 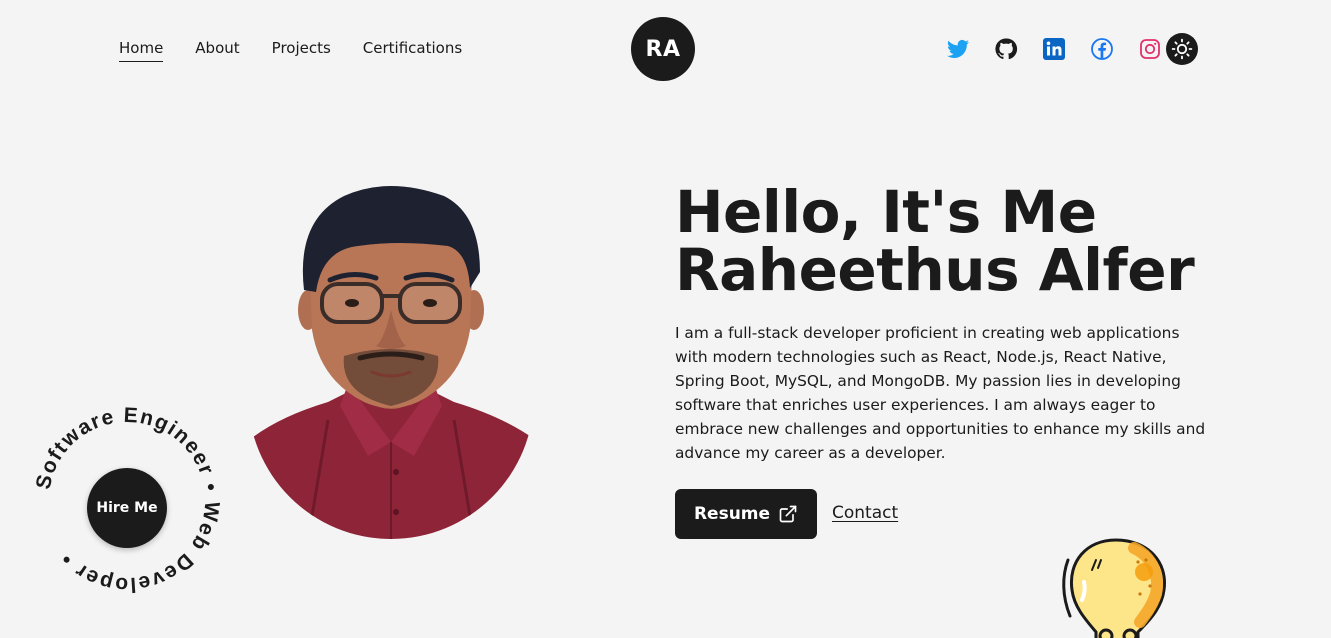 What do you see at coordinates (141, 50) in the screenshot?
I see `nav-home: Home` at bounding box center [141, 50].